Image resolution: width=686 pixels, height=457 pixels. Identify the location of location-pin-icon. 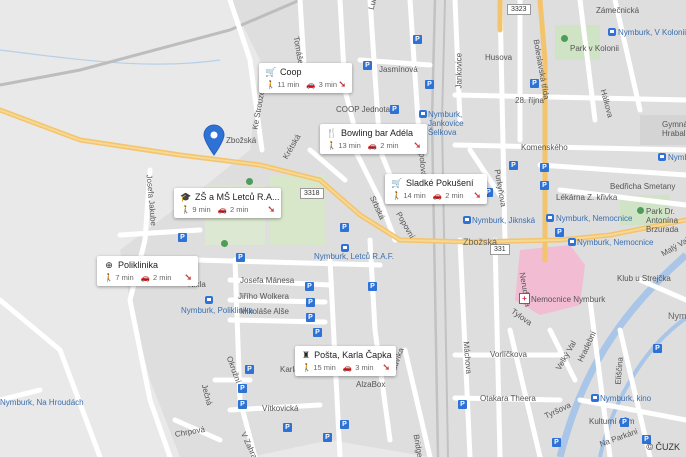
(214, 140).